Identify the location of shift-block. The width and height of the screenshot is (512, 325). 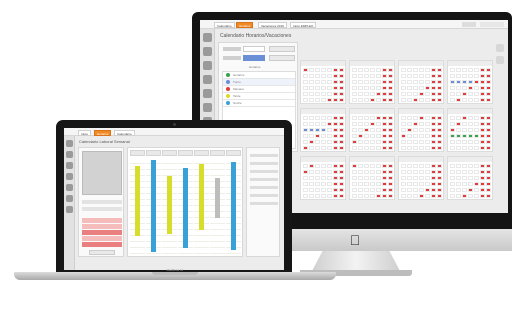
(217, 198).